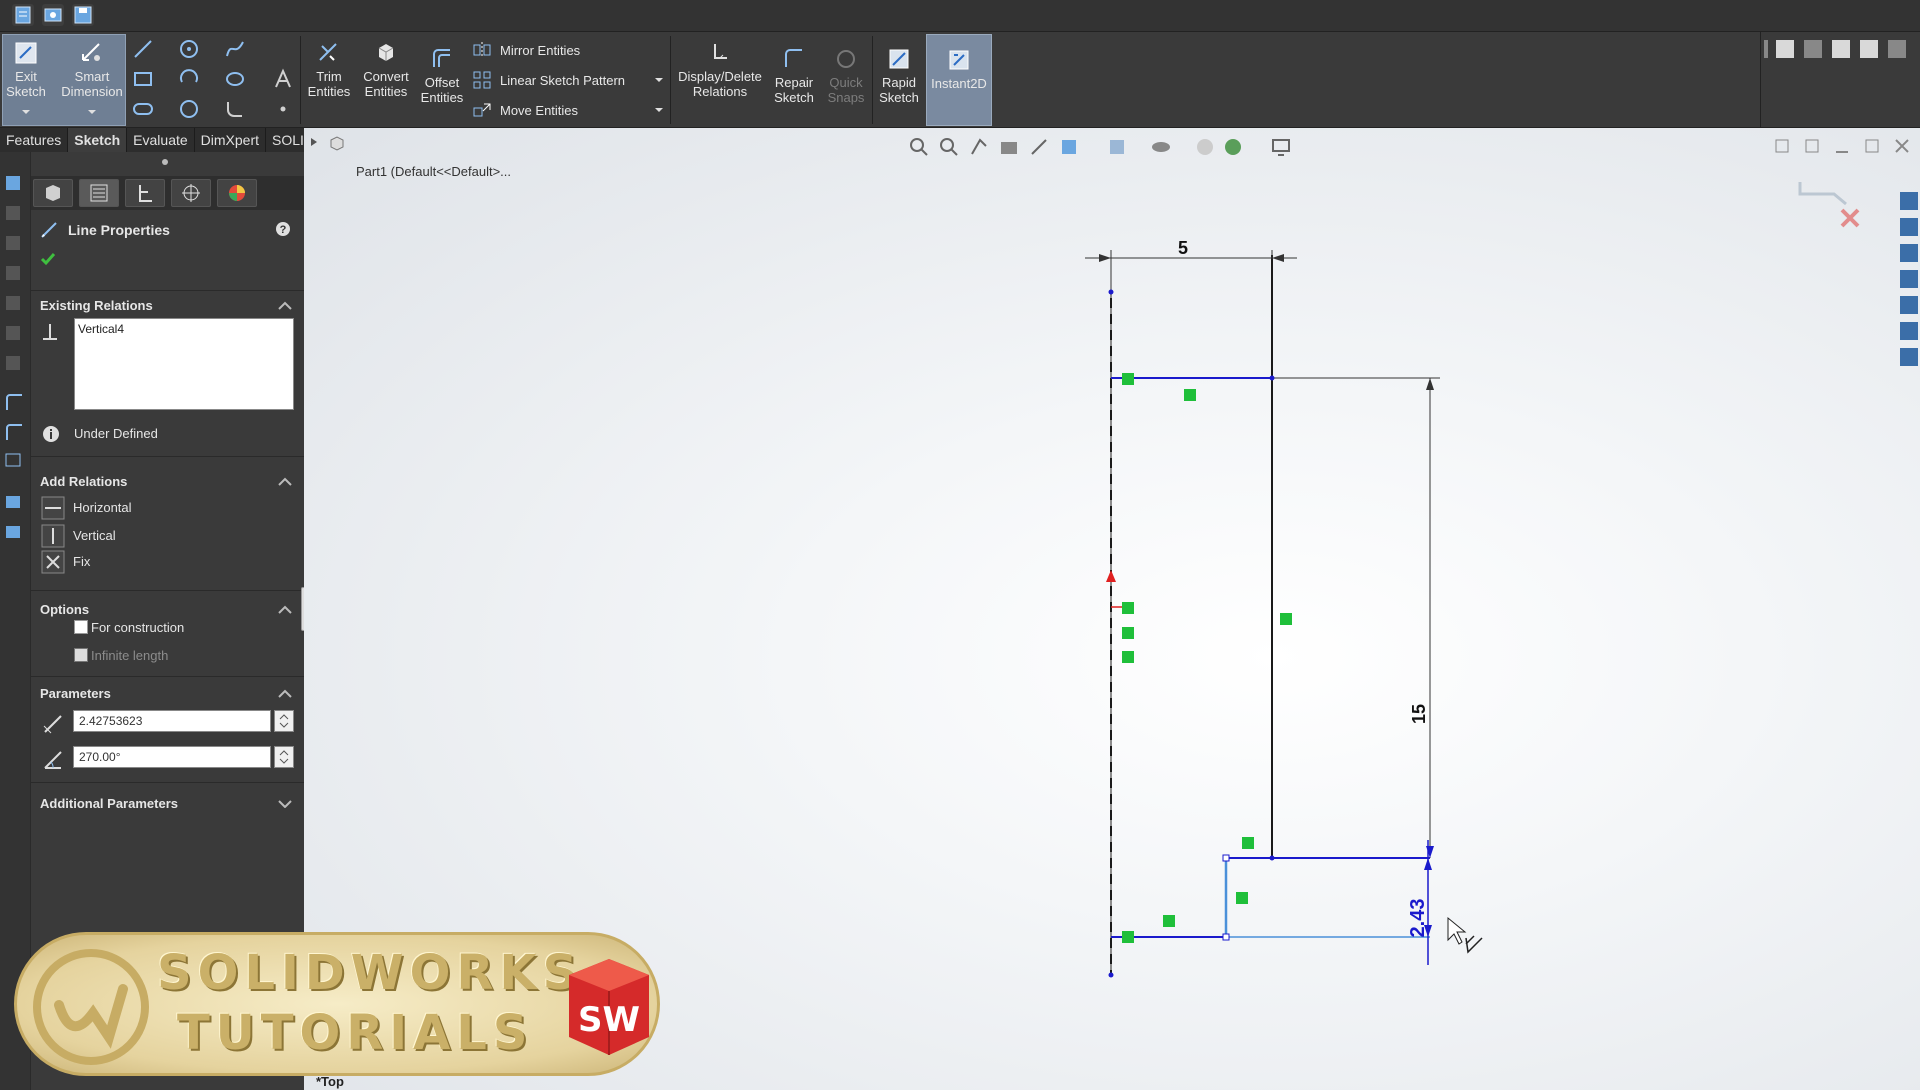 The height and width of the screenshot is (1090, 1920). I want to click on infinite-length-checkbox, so click(81, 655).